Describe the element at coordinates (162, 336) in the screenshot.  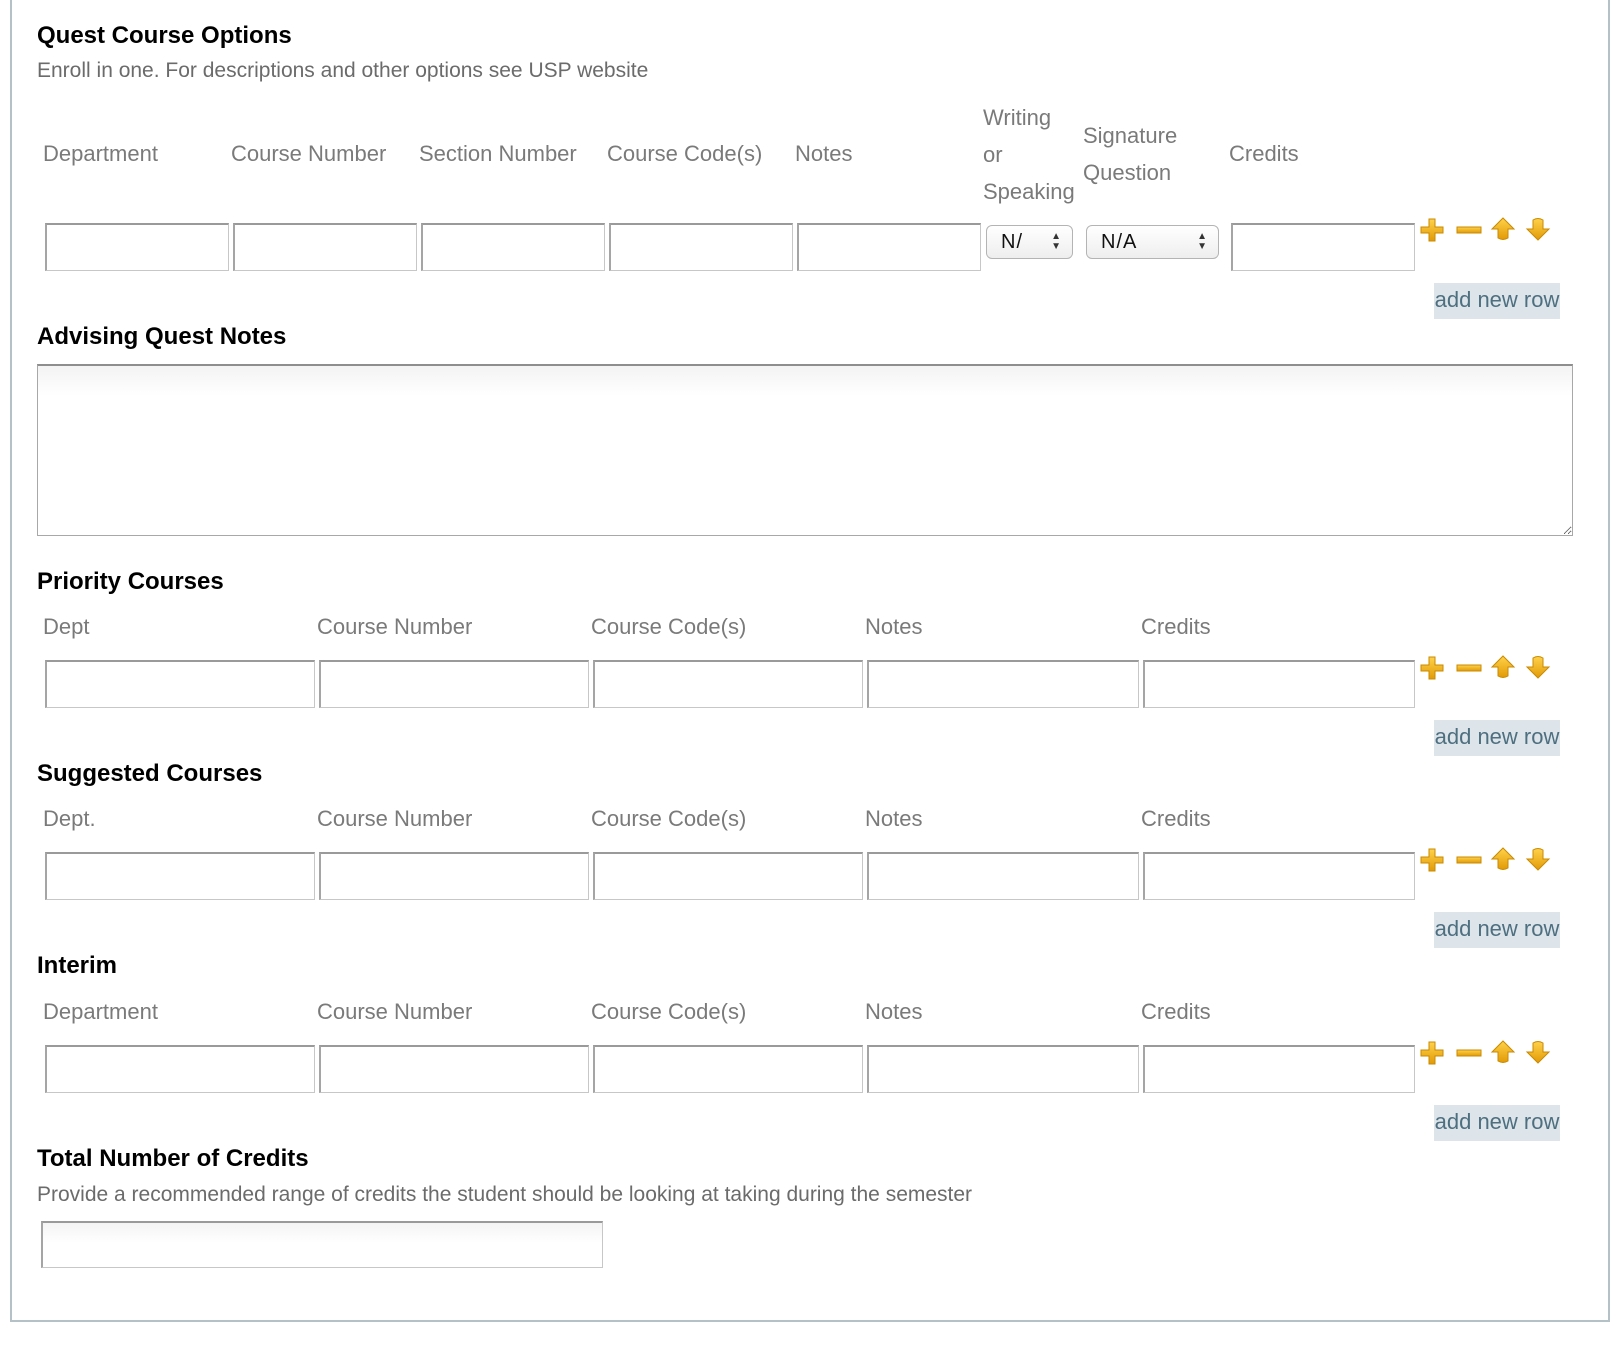
I see `advising-notes-title: Advising Quest Notes` at that location.